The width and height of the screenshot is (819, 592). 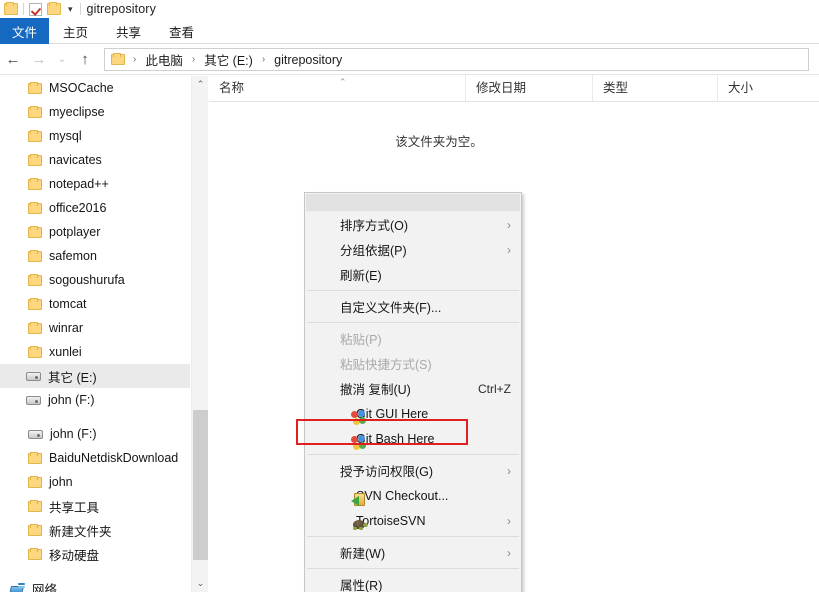 What do you see at coordinates (95, 208) in the screenshot?
I see `sidebar-item-office2016: office2016` at bounding box center [95, 208].